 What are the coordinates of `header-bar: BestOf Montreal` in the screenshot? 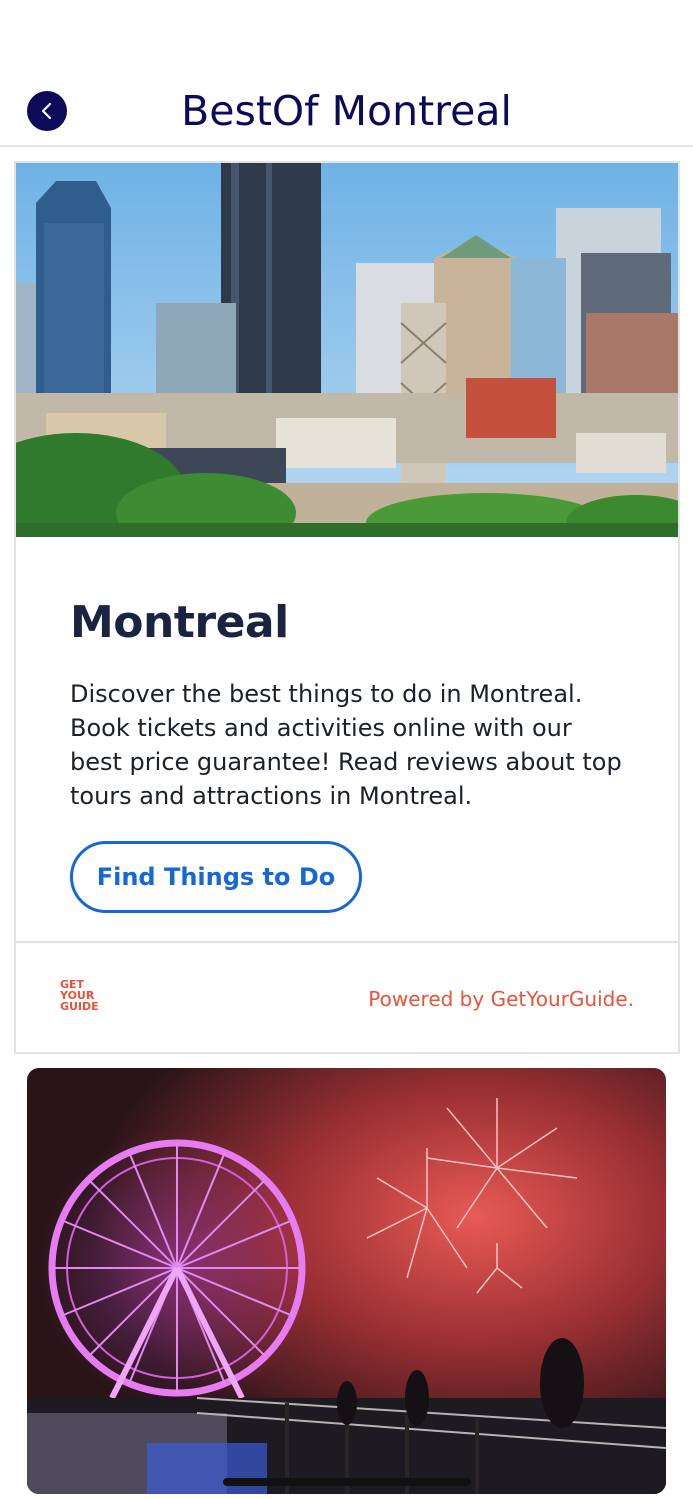 It's located at (346, 73).